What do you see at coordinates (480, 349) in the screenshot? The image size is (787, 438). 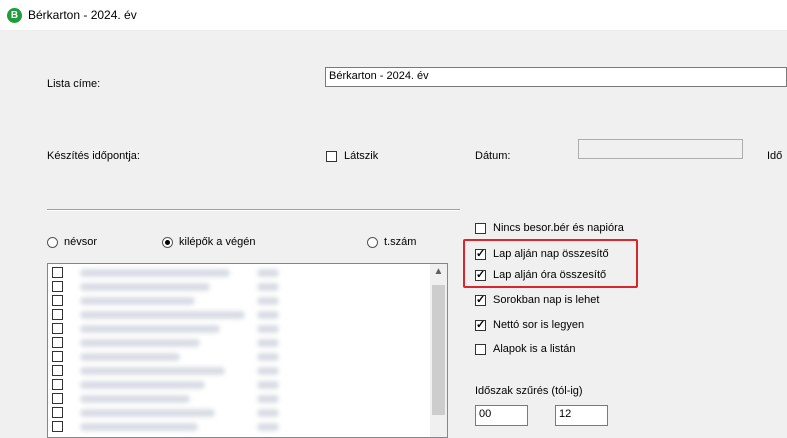 I see `option-checkbox-bases` at bounding box center [480, 349].